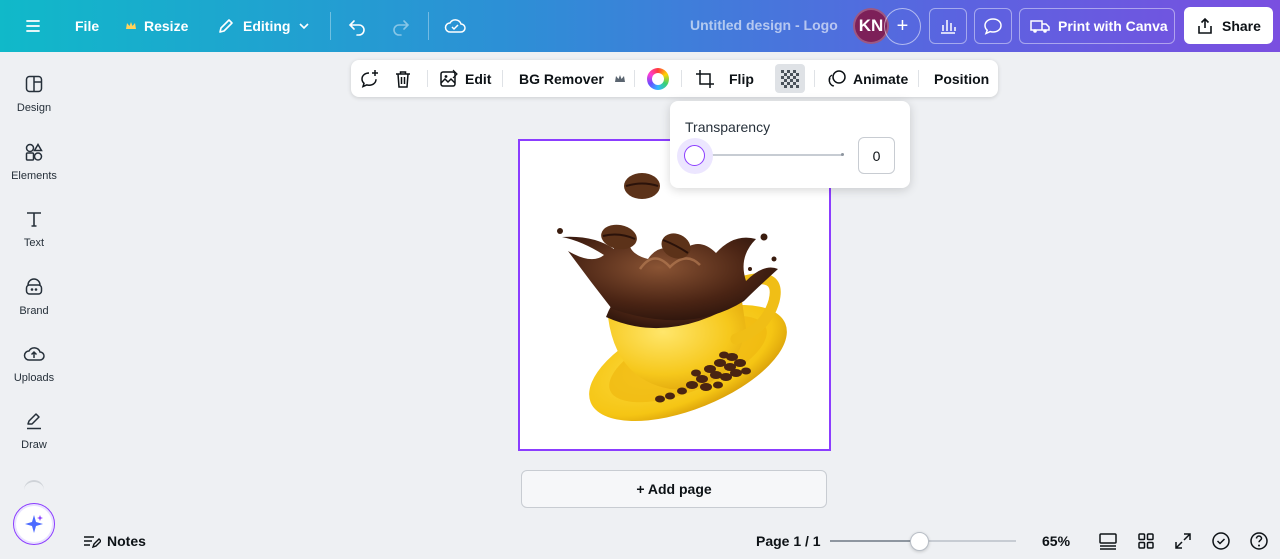  I want to click on position-button: Position, so click(961, 78).